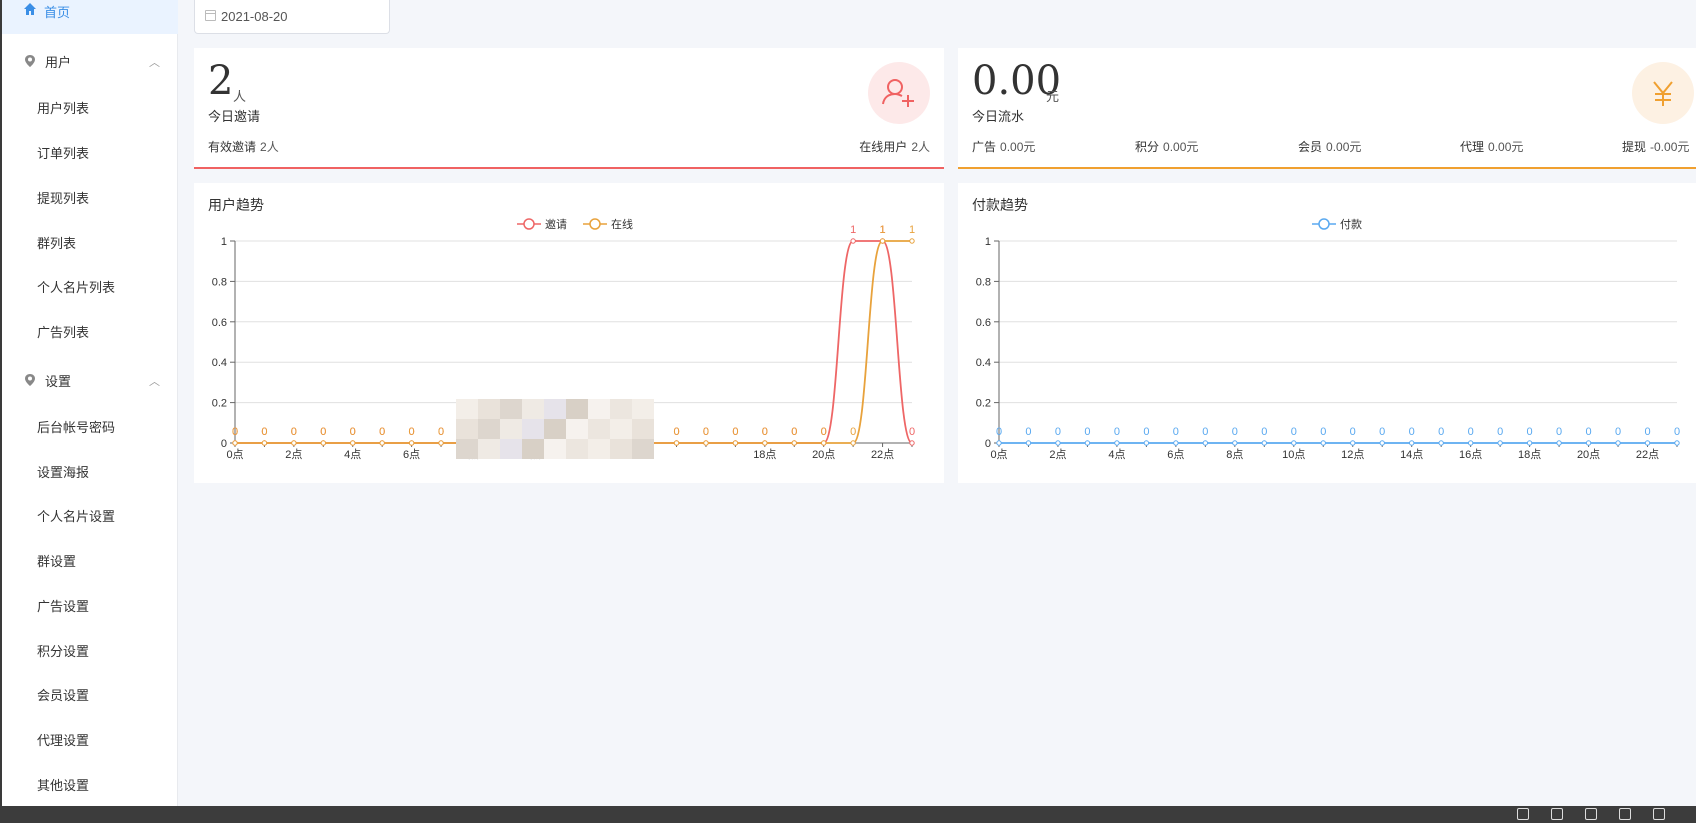  I want to click on sidebar-item-poster-settings: 设置海报, so click(63, 471).